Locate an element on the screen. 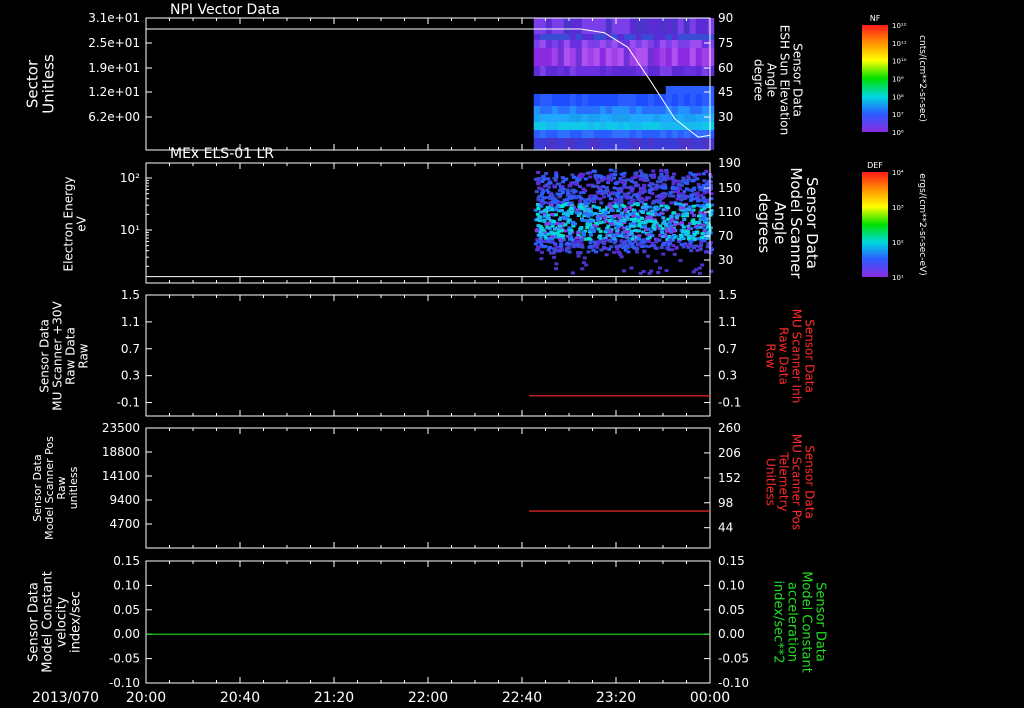 This screenshot has height=708, width=1024. y-tick-label-left: 0.3 is located at coordinates (130, 376).